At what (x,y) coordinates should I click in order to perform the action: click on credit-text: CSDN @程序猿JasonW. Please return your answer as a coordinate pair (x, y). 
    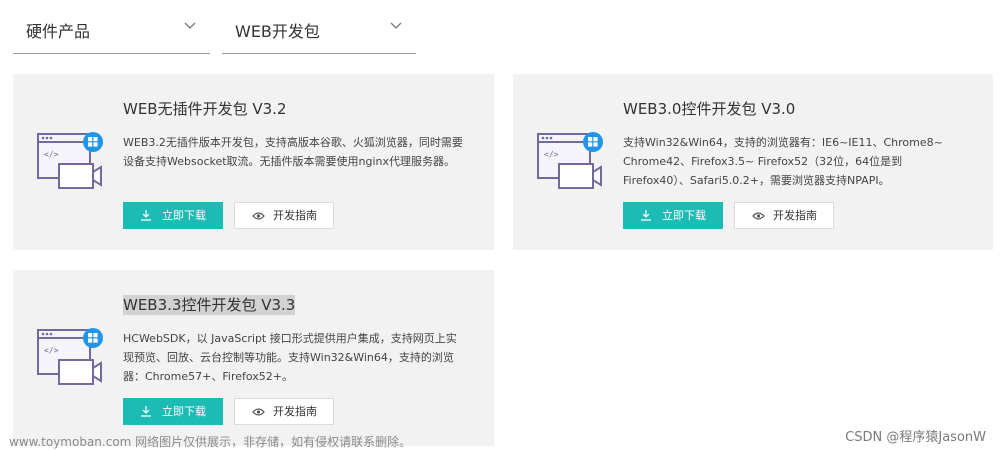
    Looking at the image, I should click on (915, 437).